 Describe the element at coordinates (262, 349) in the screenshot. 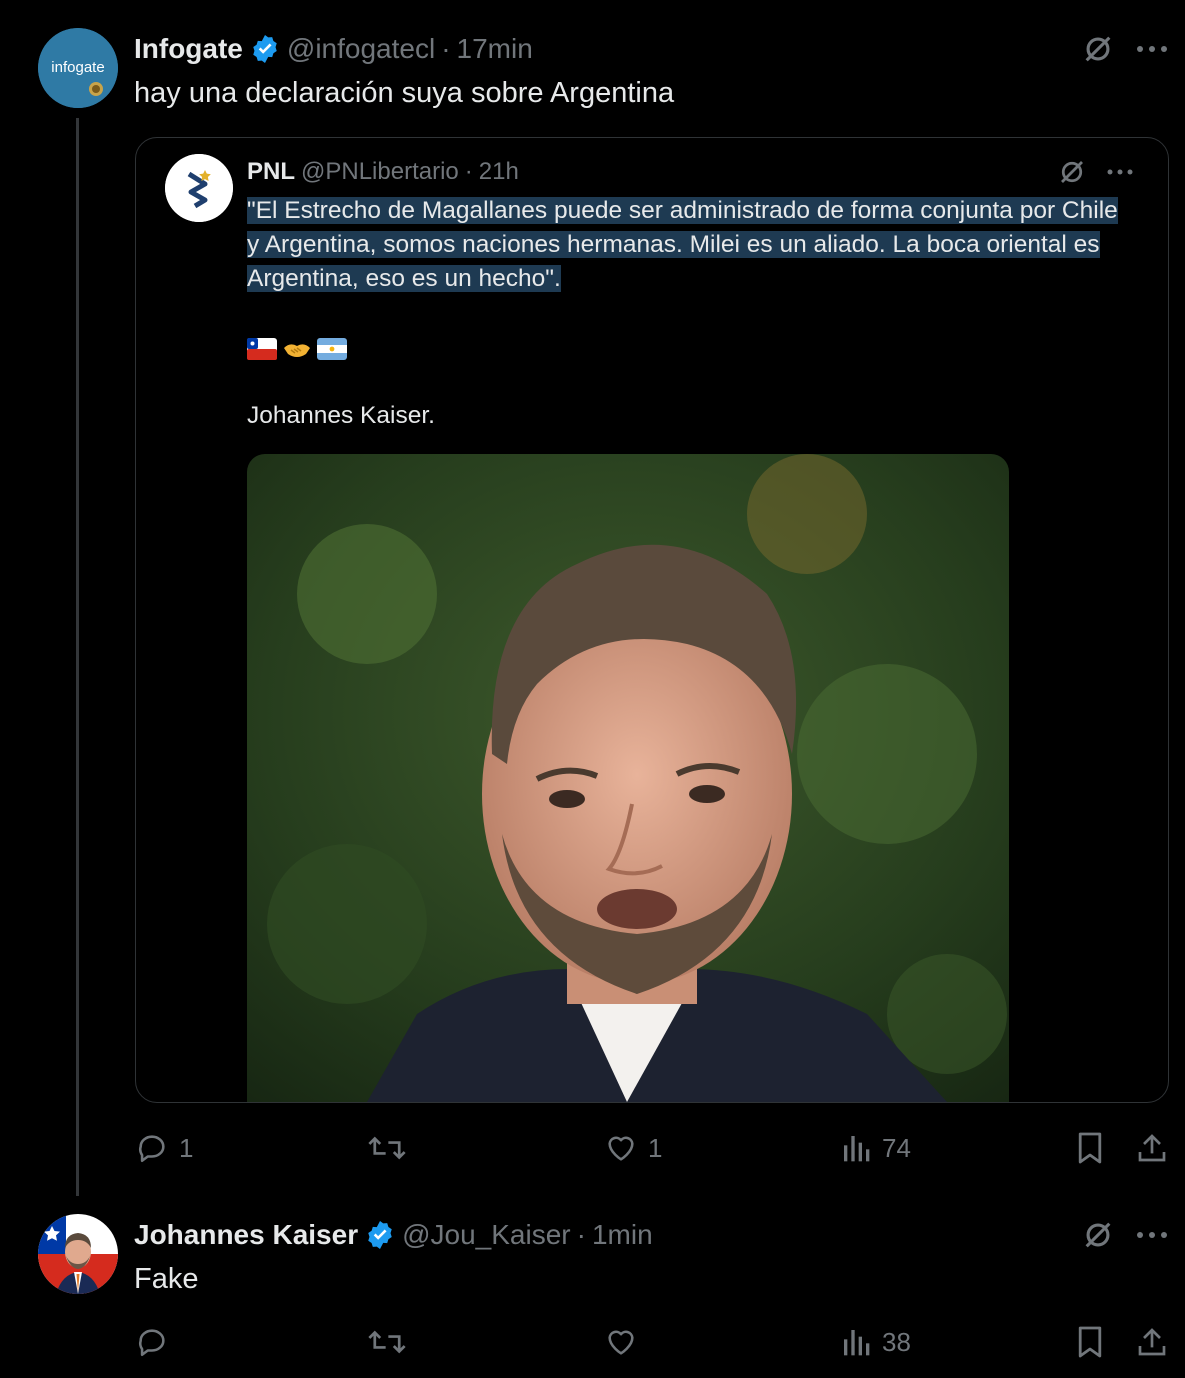

I see `chile-flag-icon` at that location.